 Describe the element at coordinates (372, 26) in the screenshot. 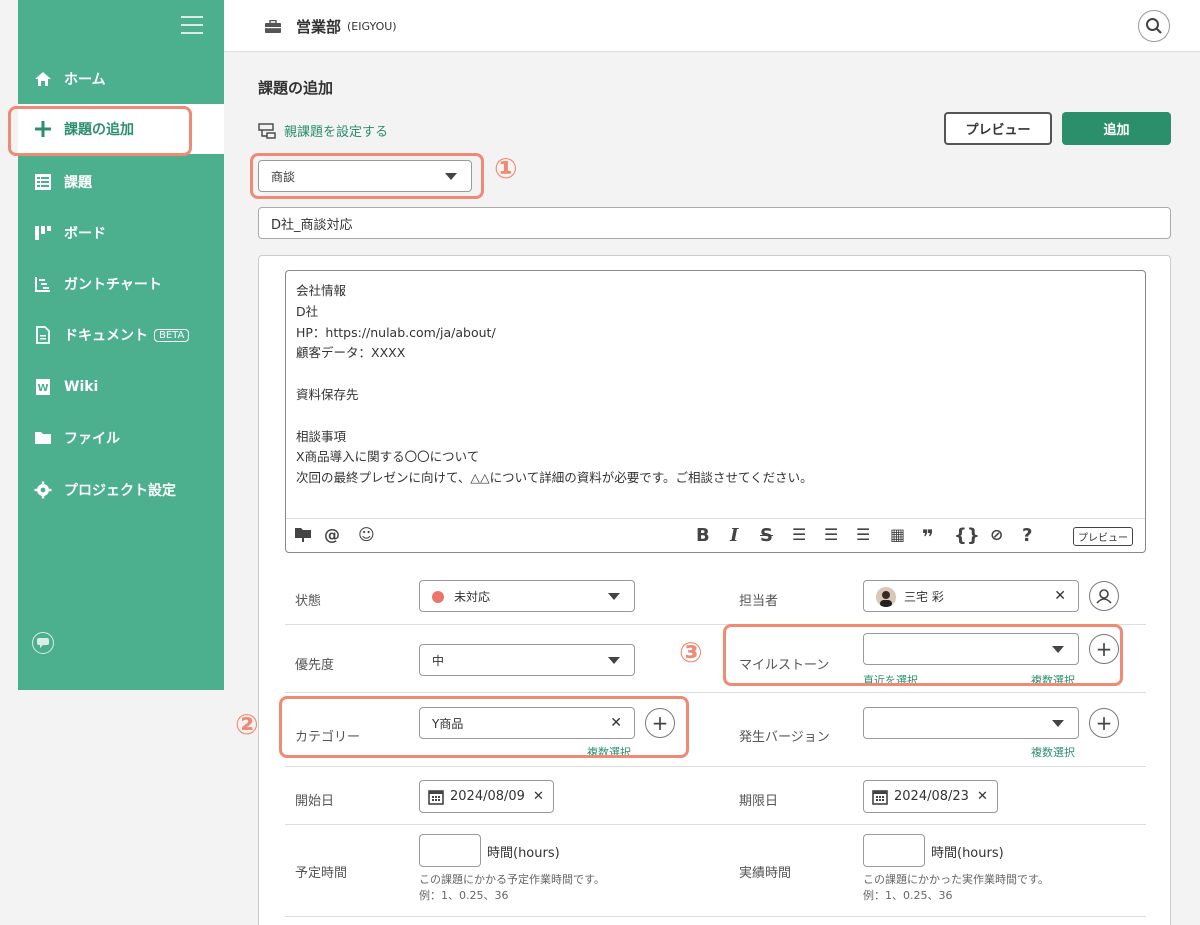

I see `project-key: (EIGYOU)` at that location.